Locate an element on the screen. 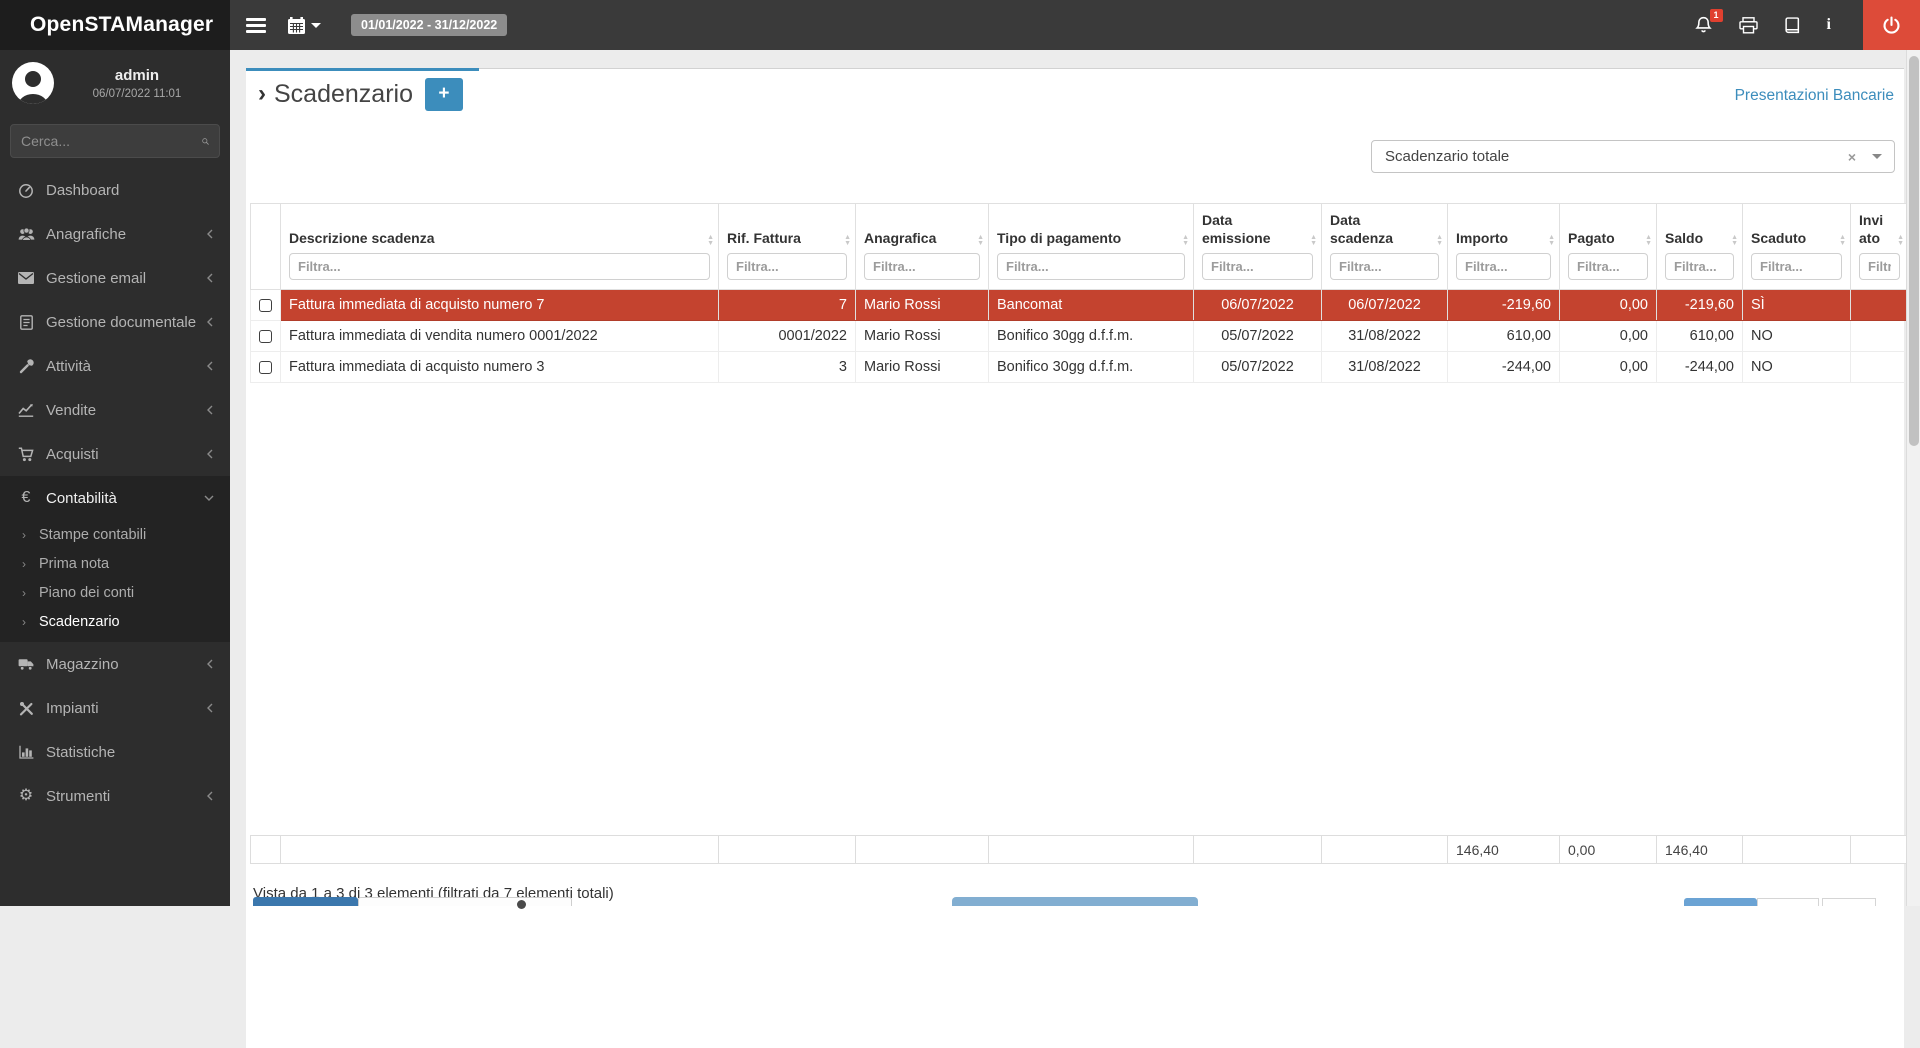 Image resolution: width=1920 pixels, height=1048 pixels. cell-data-scadenza: 06/07/2022 is located at coordinates (1384, 305).